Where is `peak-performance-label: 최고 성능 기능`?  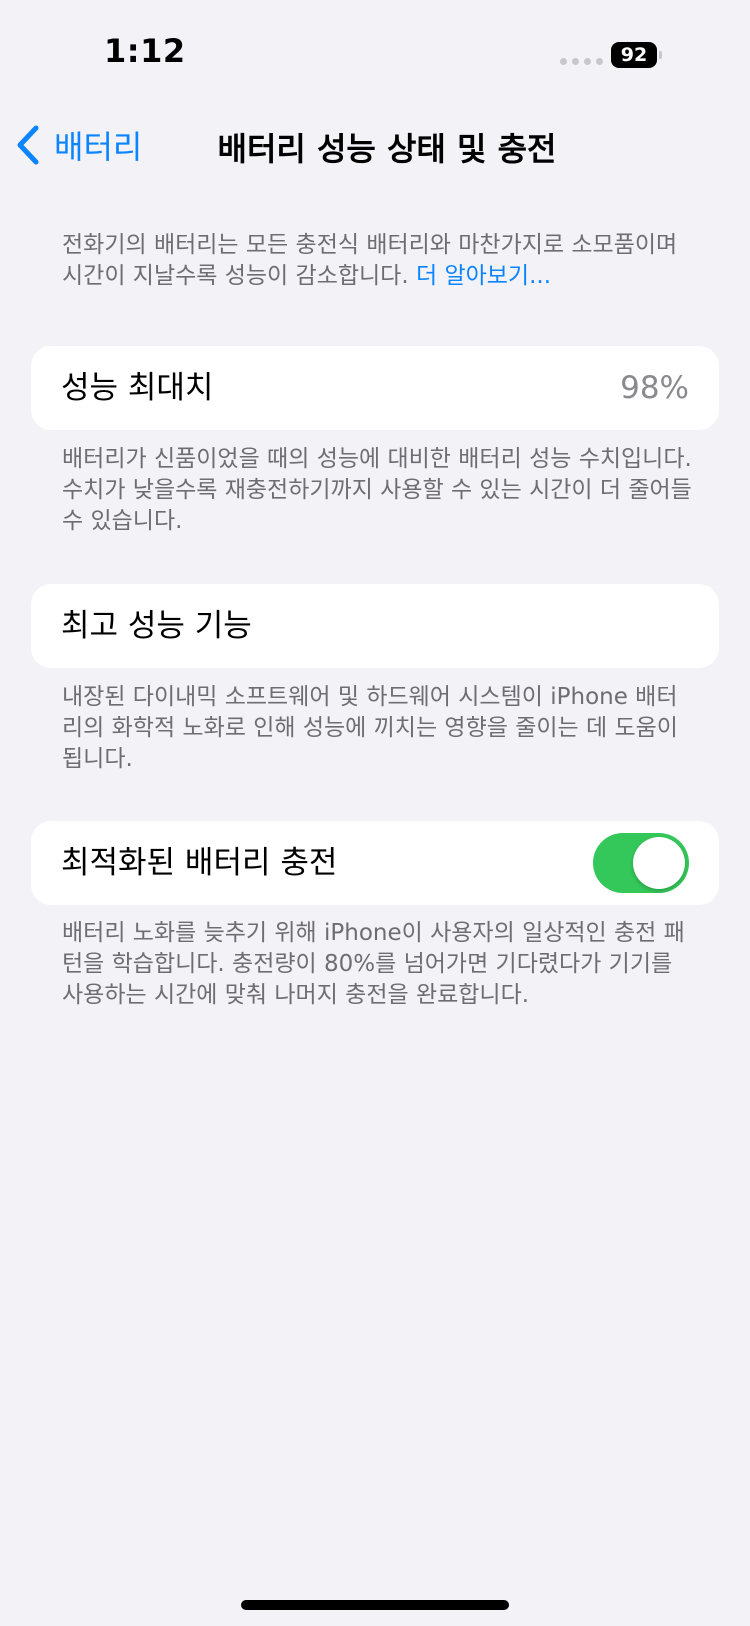 peak-performance-label: 최고 성능 기능 is located at coordinates (156, 626).